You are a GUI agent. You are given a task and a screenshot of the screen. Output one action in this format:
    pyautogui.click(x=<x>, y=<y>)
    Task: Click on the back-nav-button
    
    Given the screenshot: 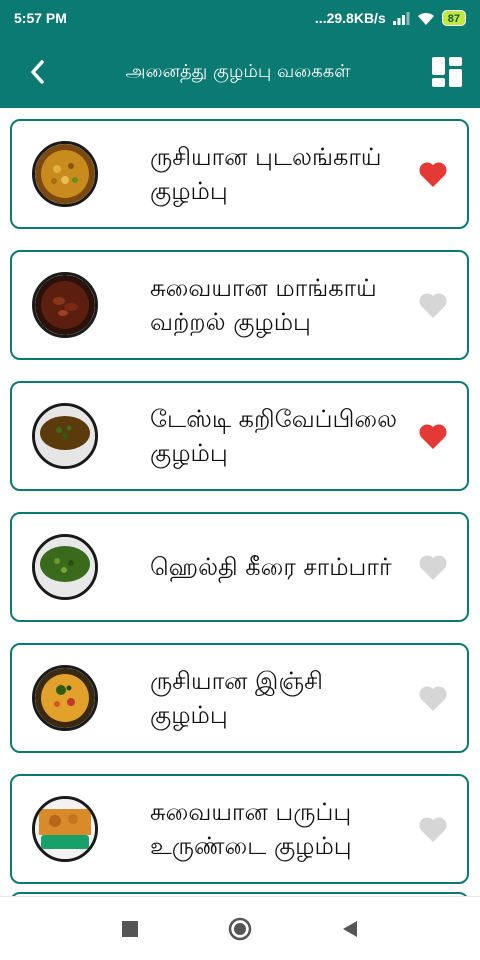 What is the action you would take?
    pyautogui.click(x=350, y=929)
    